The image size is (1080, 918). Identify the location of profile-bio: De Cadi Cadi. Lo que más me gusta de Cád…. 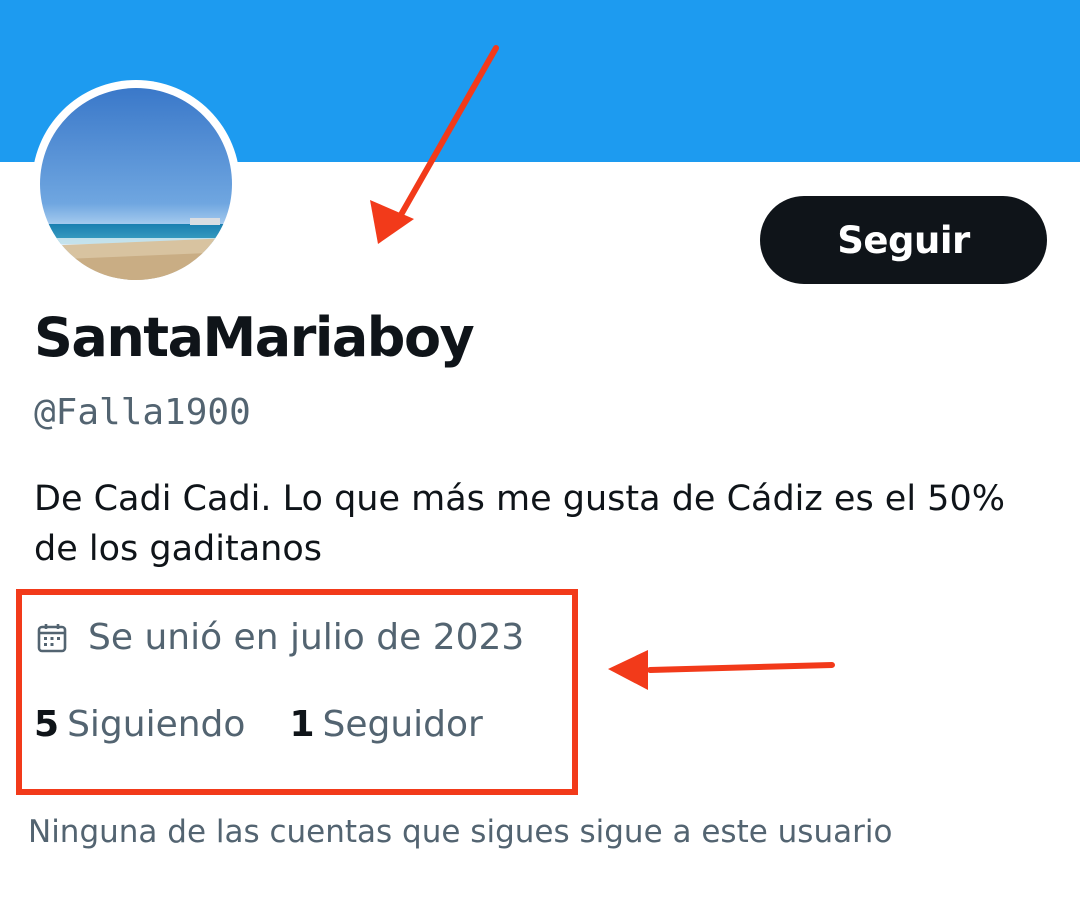
(519, 524).